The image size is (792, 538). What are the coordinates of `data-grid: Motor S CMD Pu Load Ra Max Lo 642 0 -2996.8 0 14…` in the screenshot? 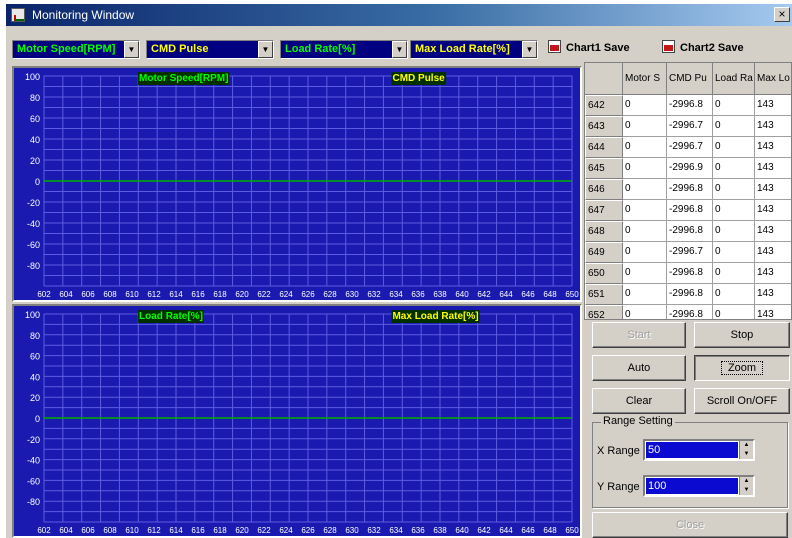 It's located at (688, 191).